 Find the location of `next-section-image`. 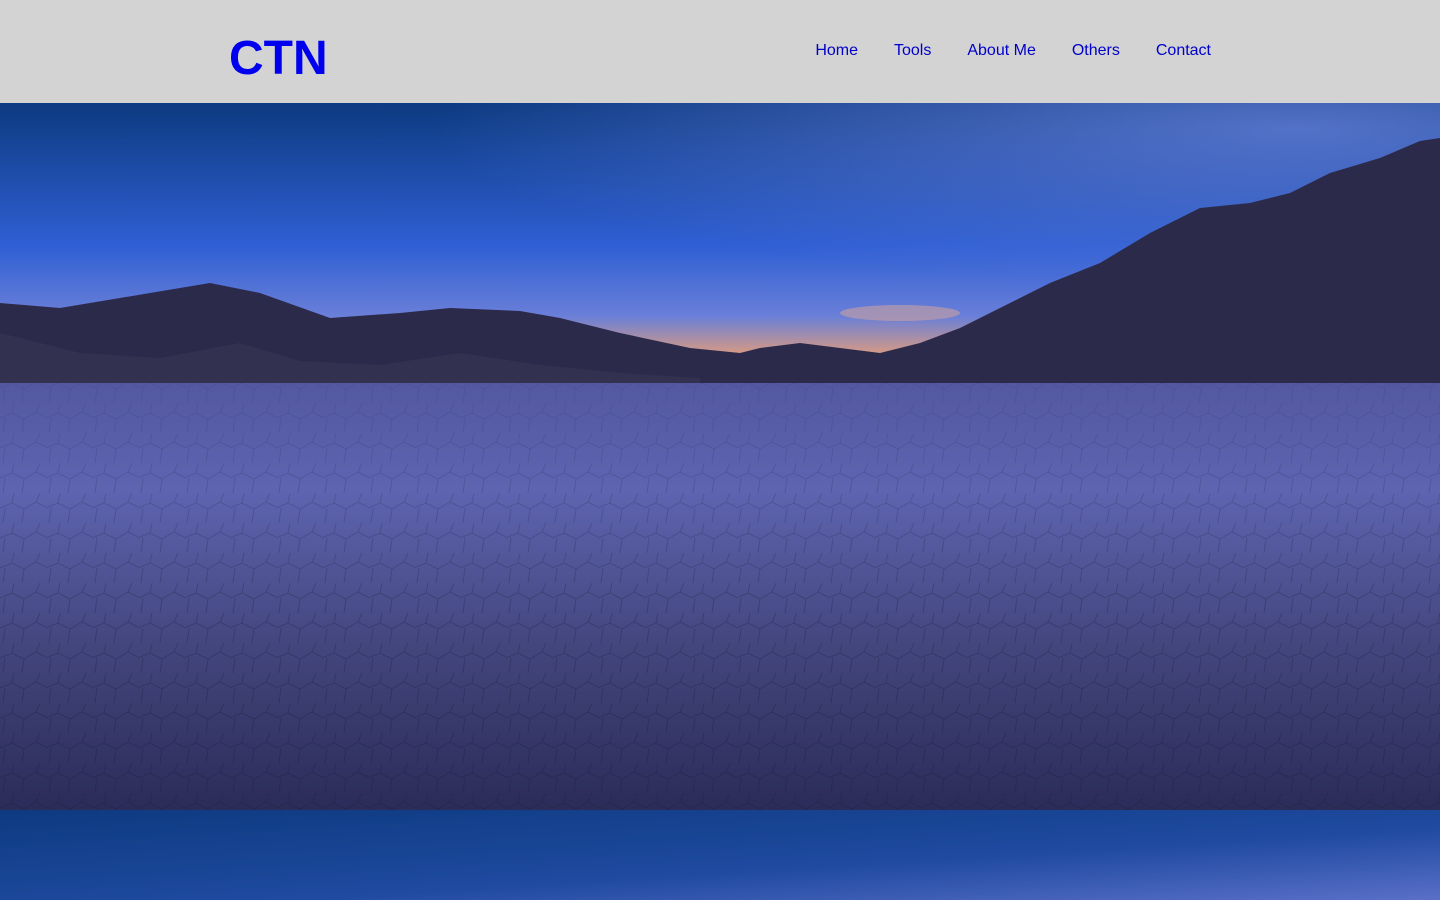

next-section-image is located at coordinates (720, 855).